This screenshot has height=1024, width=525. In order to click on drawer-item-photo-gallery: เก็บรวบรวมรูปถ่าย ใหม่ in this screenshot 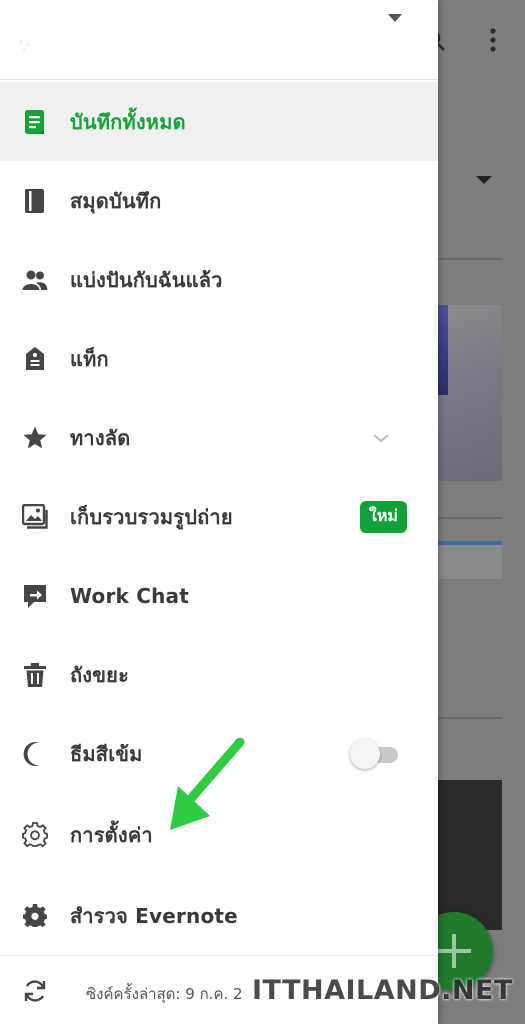, I will do `click(219, 516)`.